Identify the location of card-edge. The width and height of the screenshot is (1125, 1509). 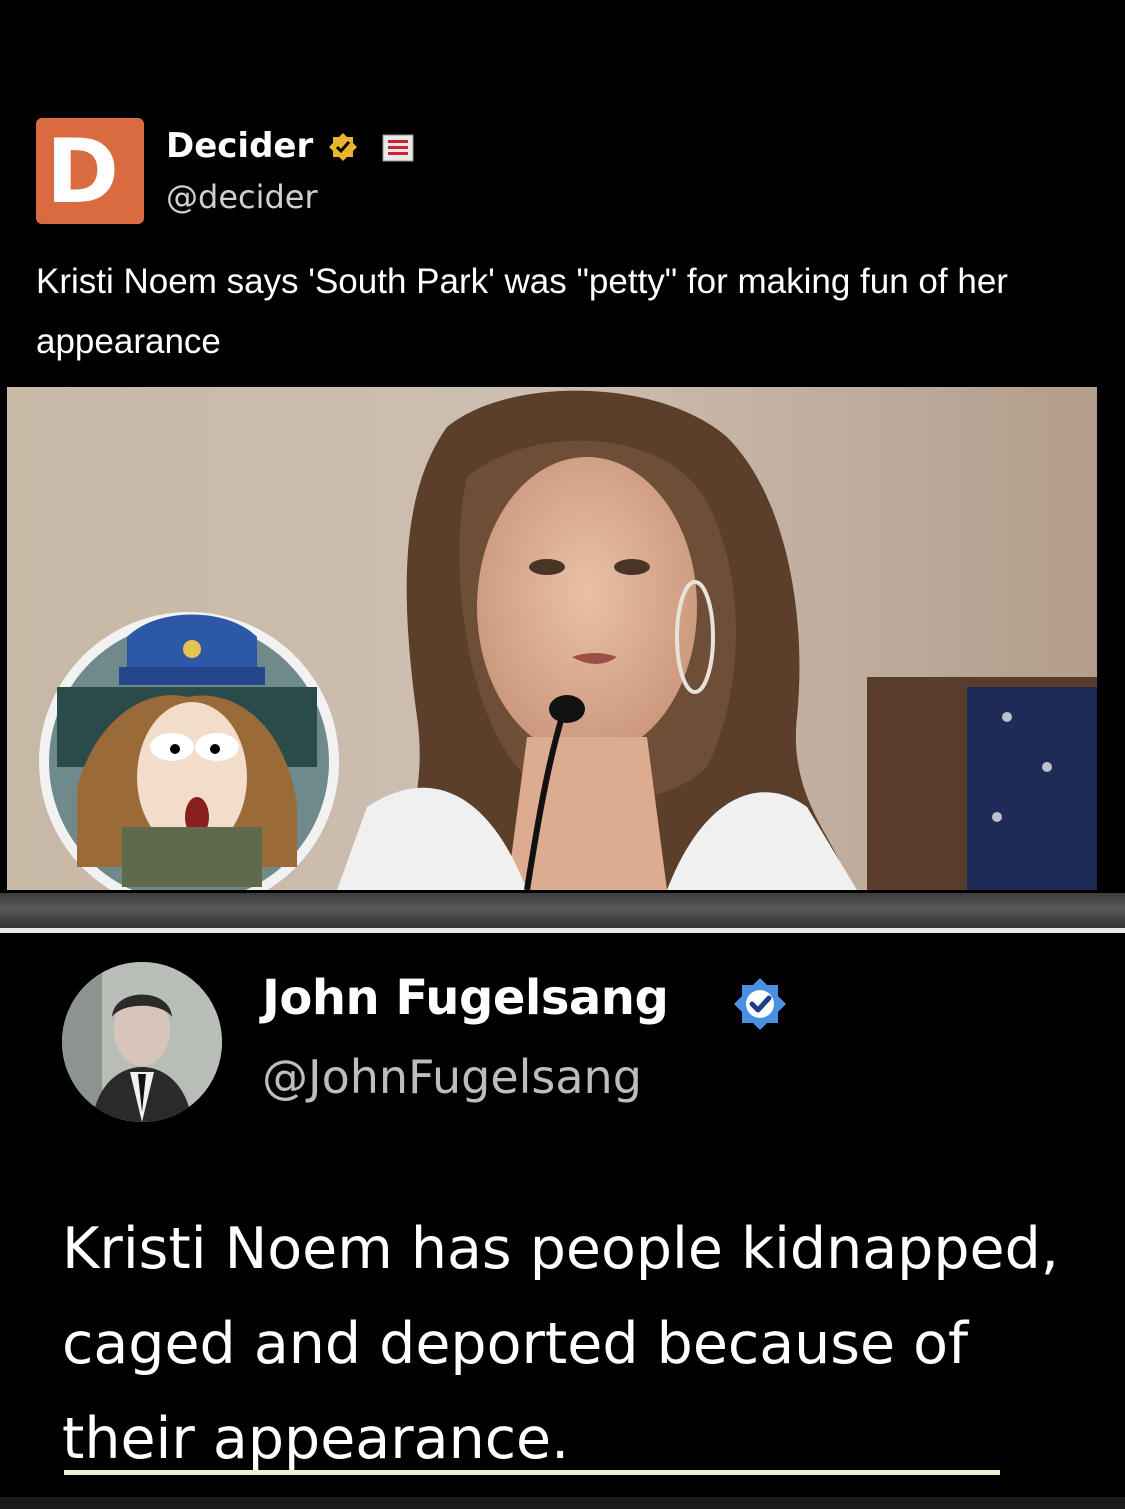
(1119, 1216).